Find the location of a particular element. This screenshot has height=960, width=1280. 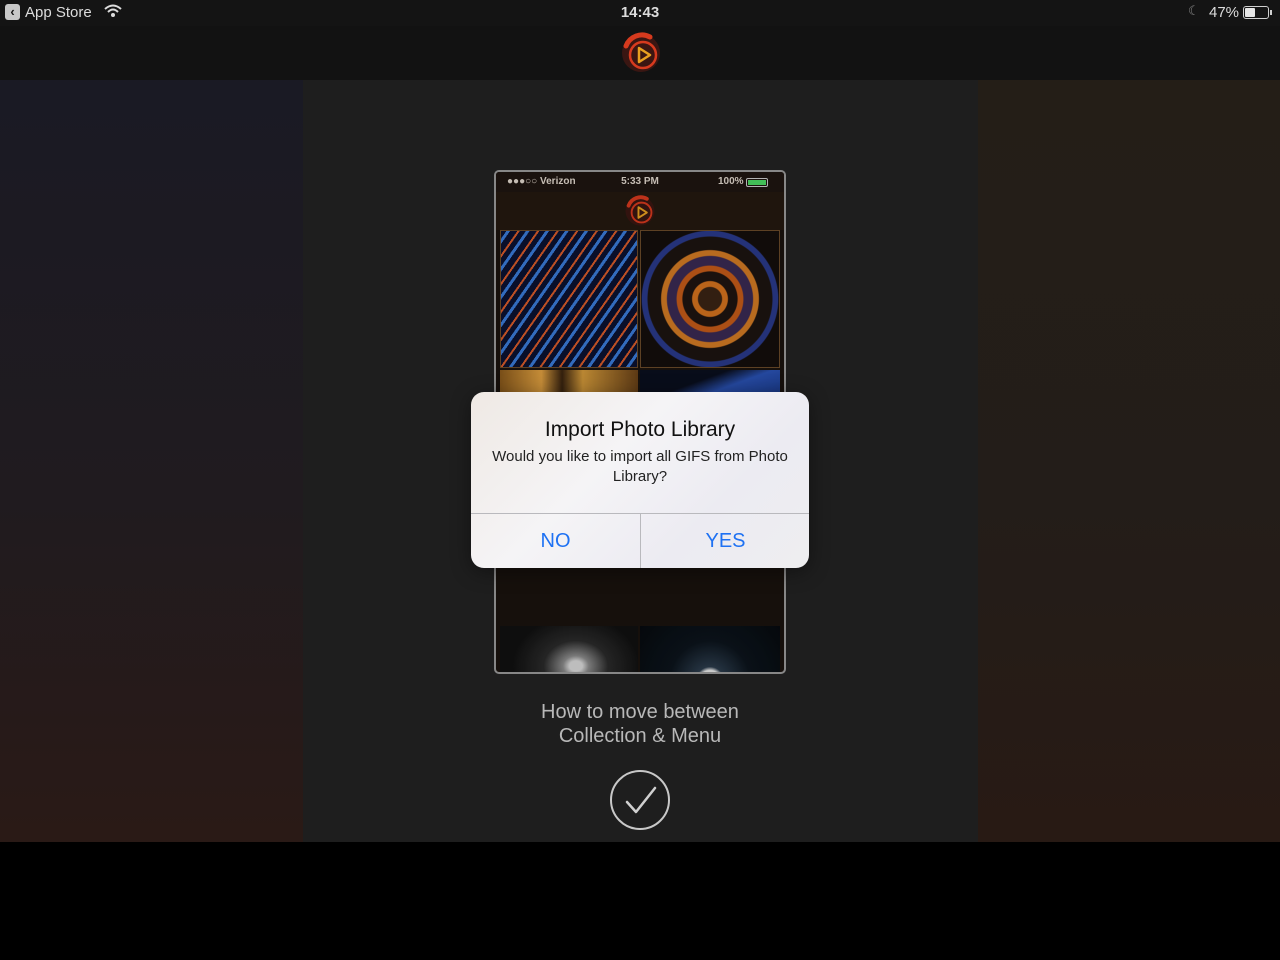

battery-percentage: 47% is located at coordinates (1224, 12).